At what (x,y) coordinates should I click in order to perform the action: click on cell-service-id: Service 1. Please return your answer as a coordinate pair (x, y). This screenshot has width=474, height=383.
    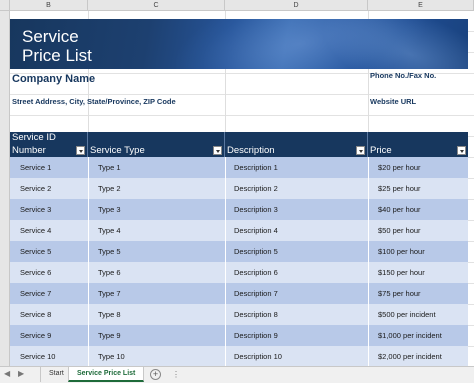
    Looking at the image, I should click on (35, 167).